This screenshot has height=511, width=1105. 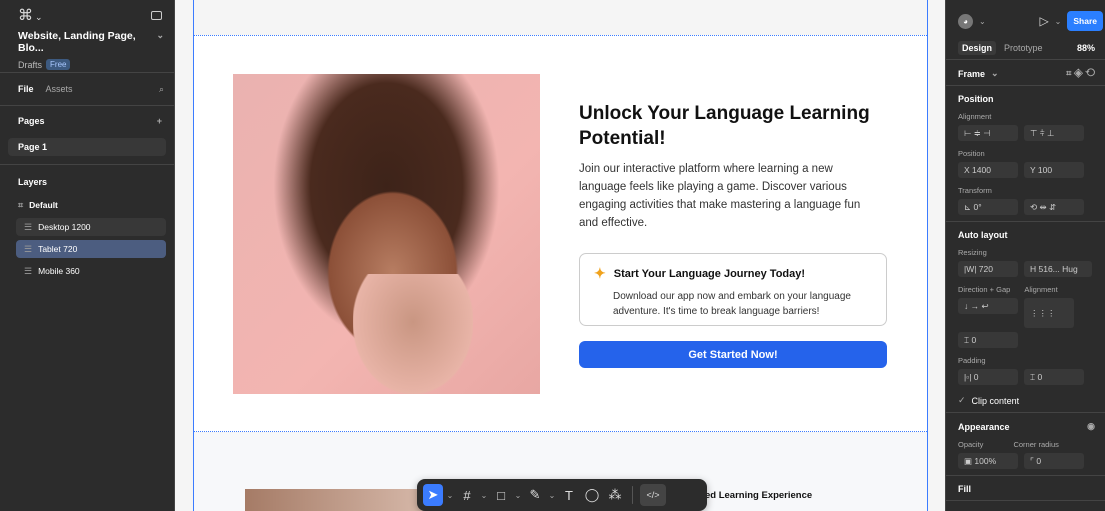 I want to click on dev-mode-icon: </>, so click(x=653, y=495).